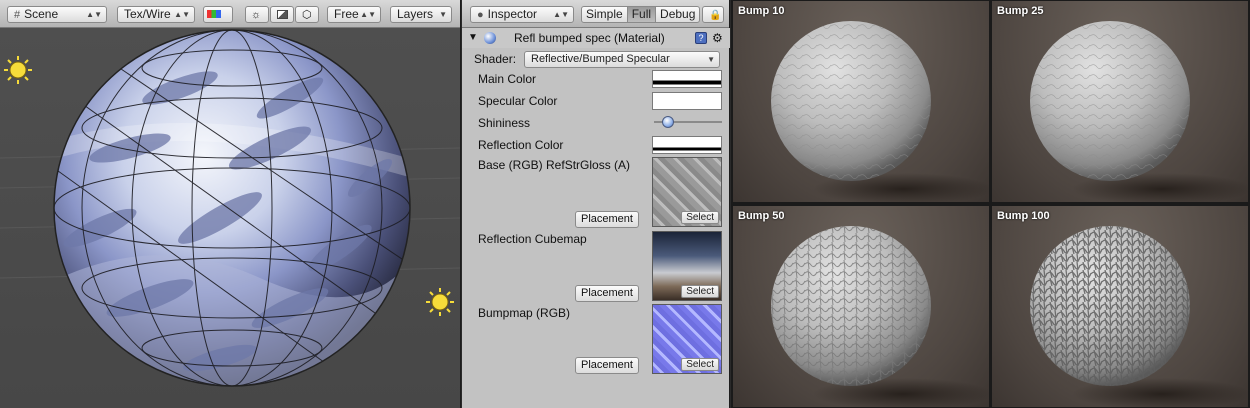  What do you see at coordinates (701, 38) in the screenshot?
I see `help-icon: ?` at bounding box center [701, 38].